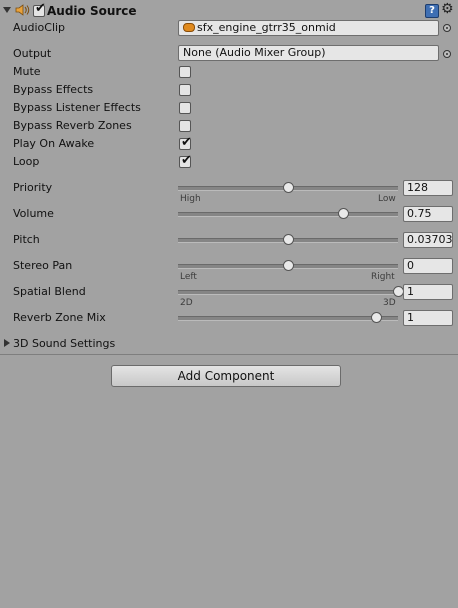 The image size is (458, 608). Describe the element at coordinates (432, 11) in the screenshot. I see `help-icon: ?` at that location.